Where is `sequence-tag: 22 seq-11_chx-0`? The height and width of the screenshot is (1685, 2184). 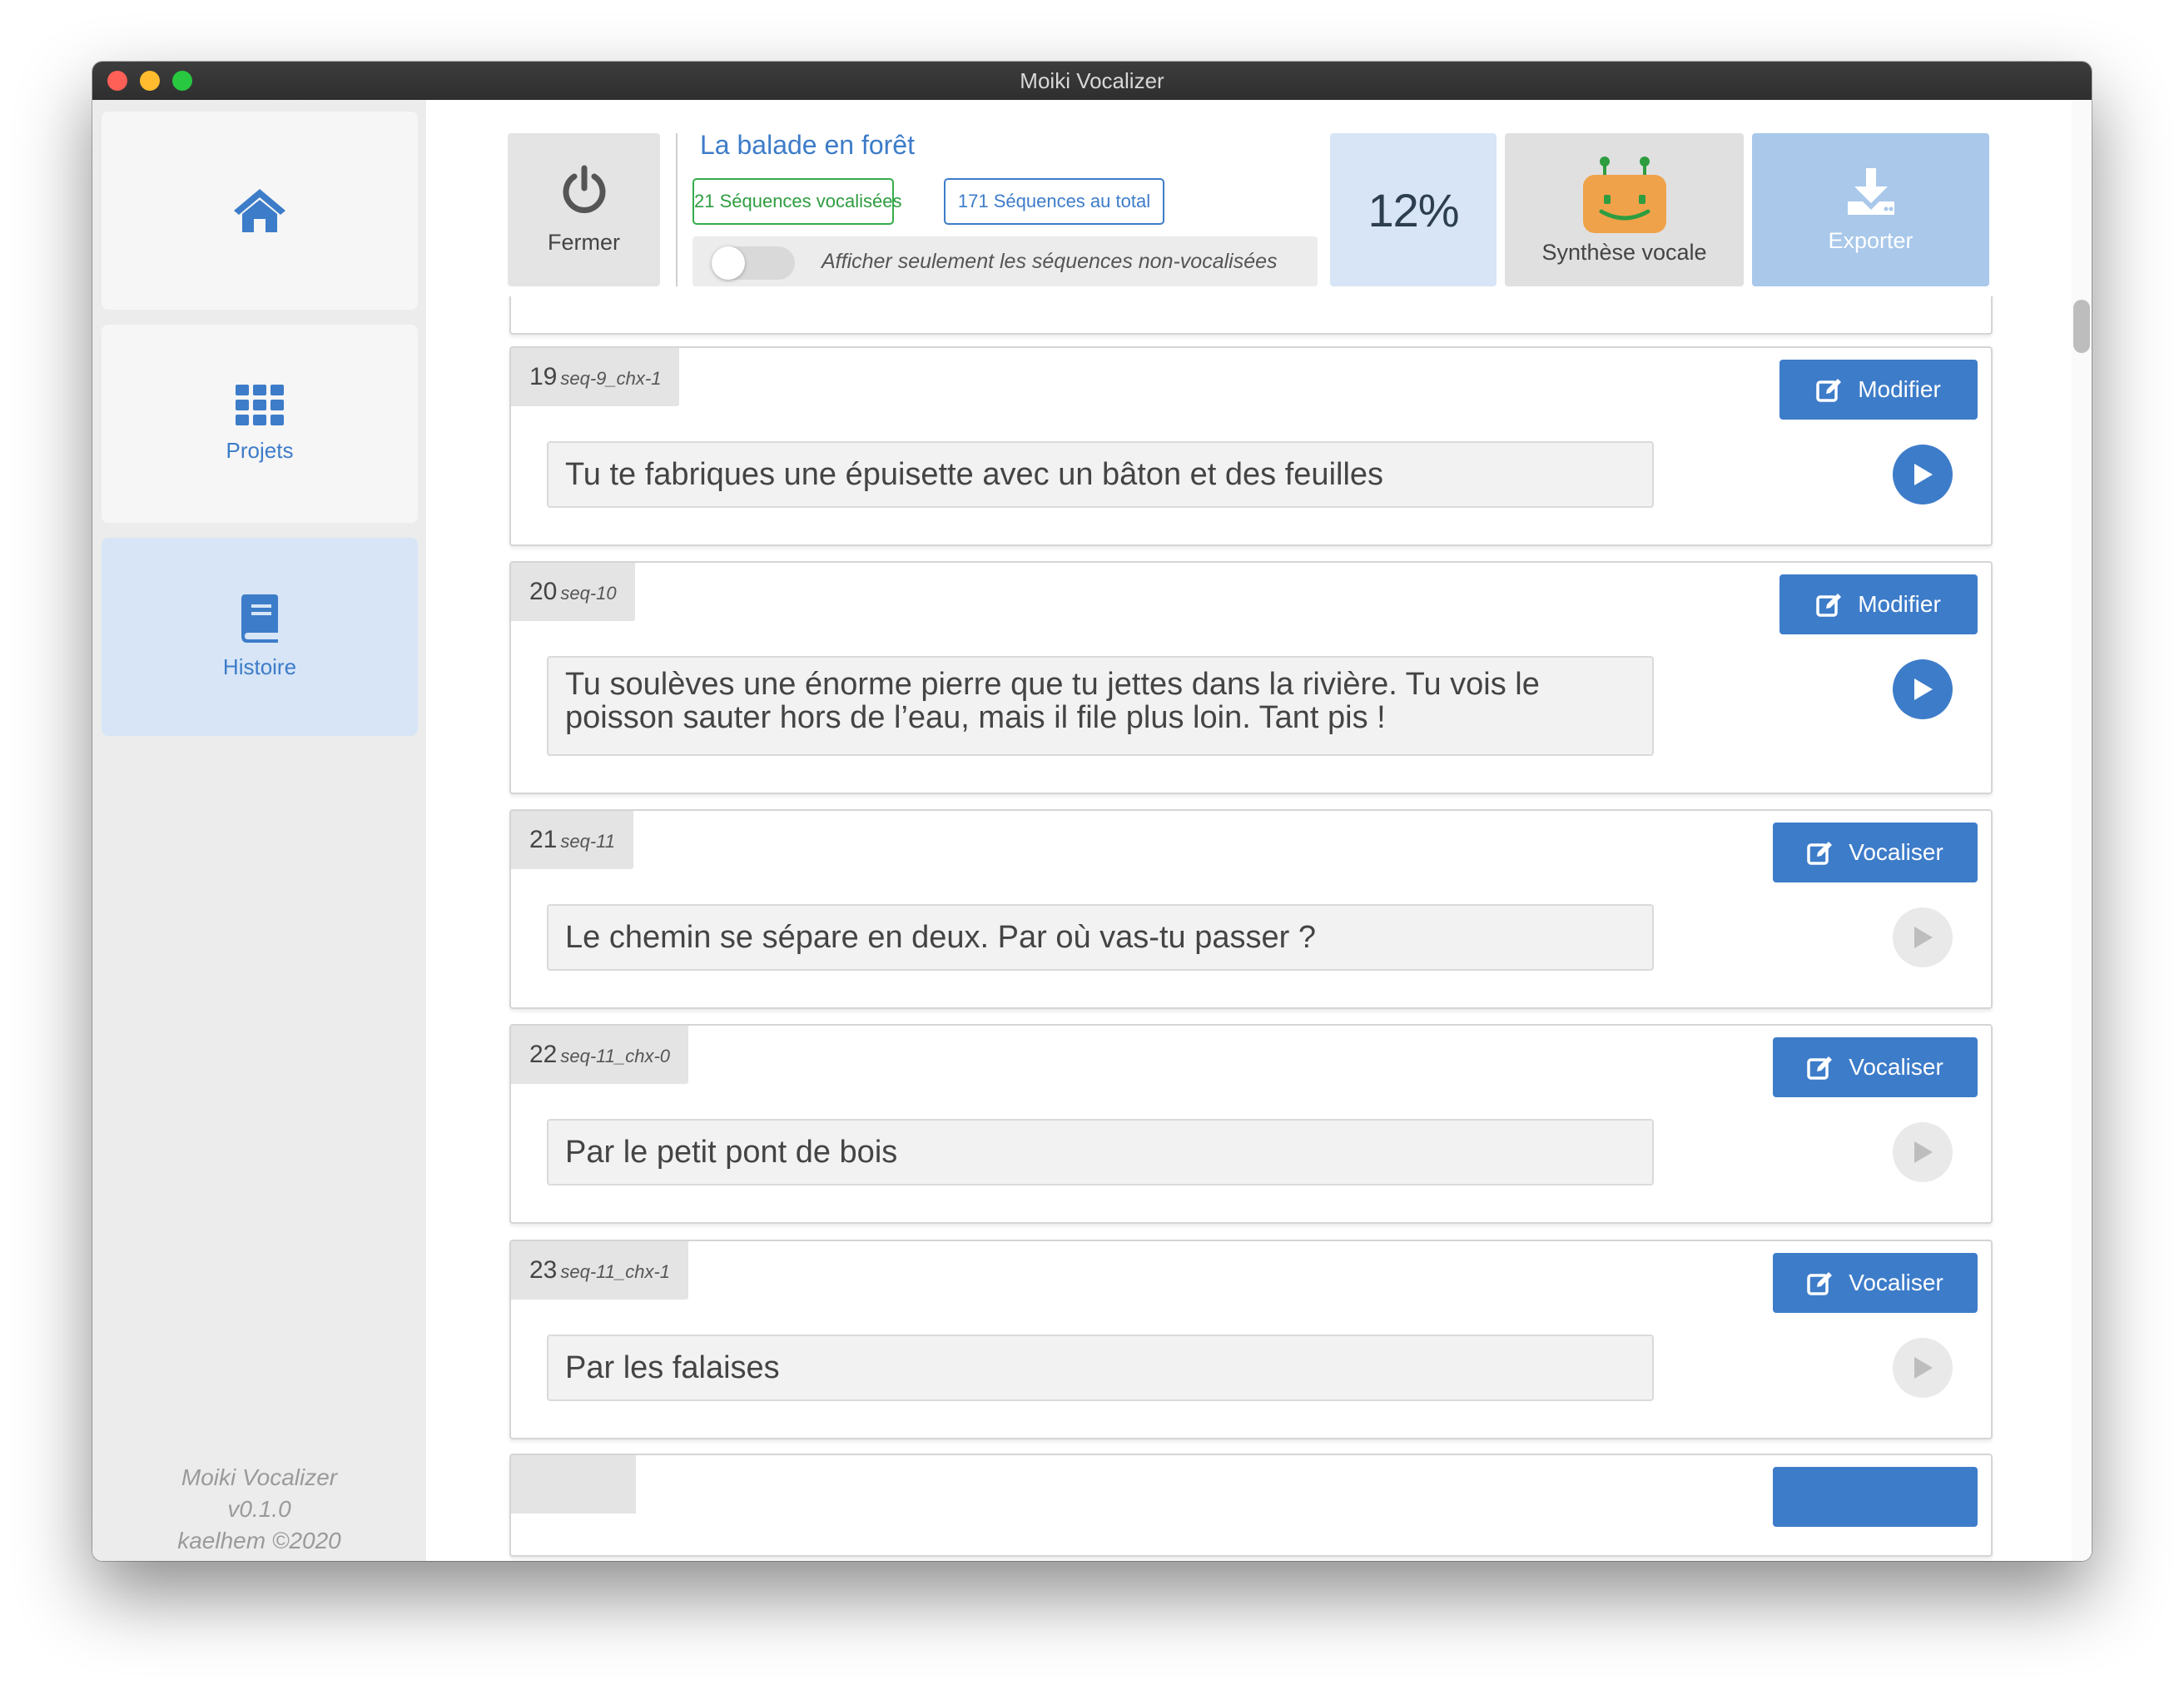 sequence-tag: 22 seq-11_chx-0 is located at coordinates (600, 1055).